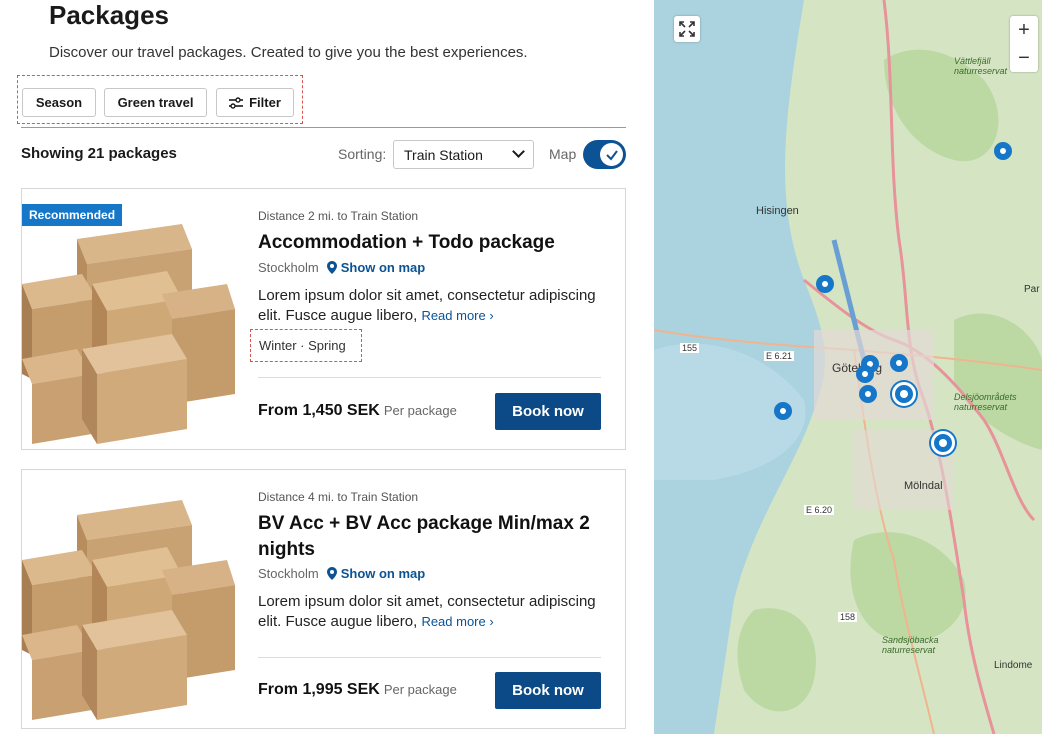 Image resolution: width=1042 pixels, height=734 pixels. What do you see at coordinates (981, 66) in the screenshot?
I see `map-label-reserve1: Vättlefjäll naturreservat` at bounding box center [981, 66].